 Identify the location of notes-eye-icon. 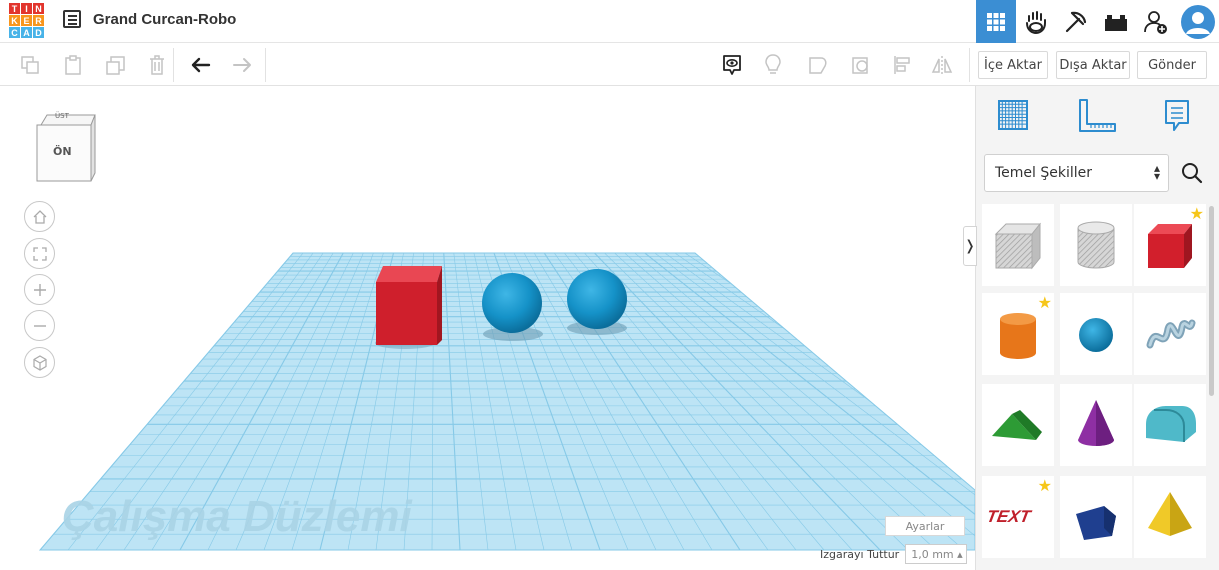
(732, 65).